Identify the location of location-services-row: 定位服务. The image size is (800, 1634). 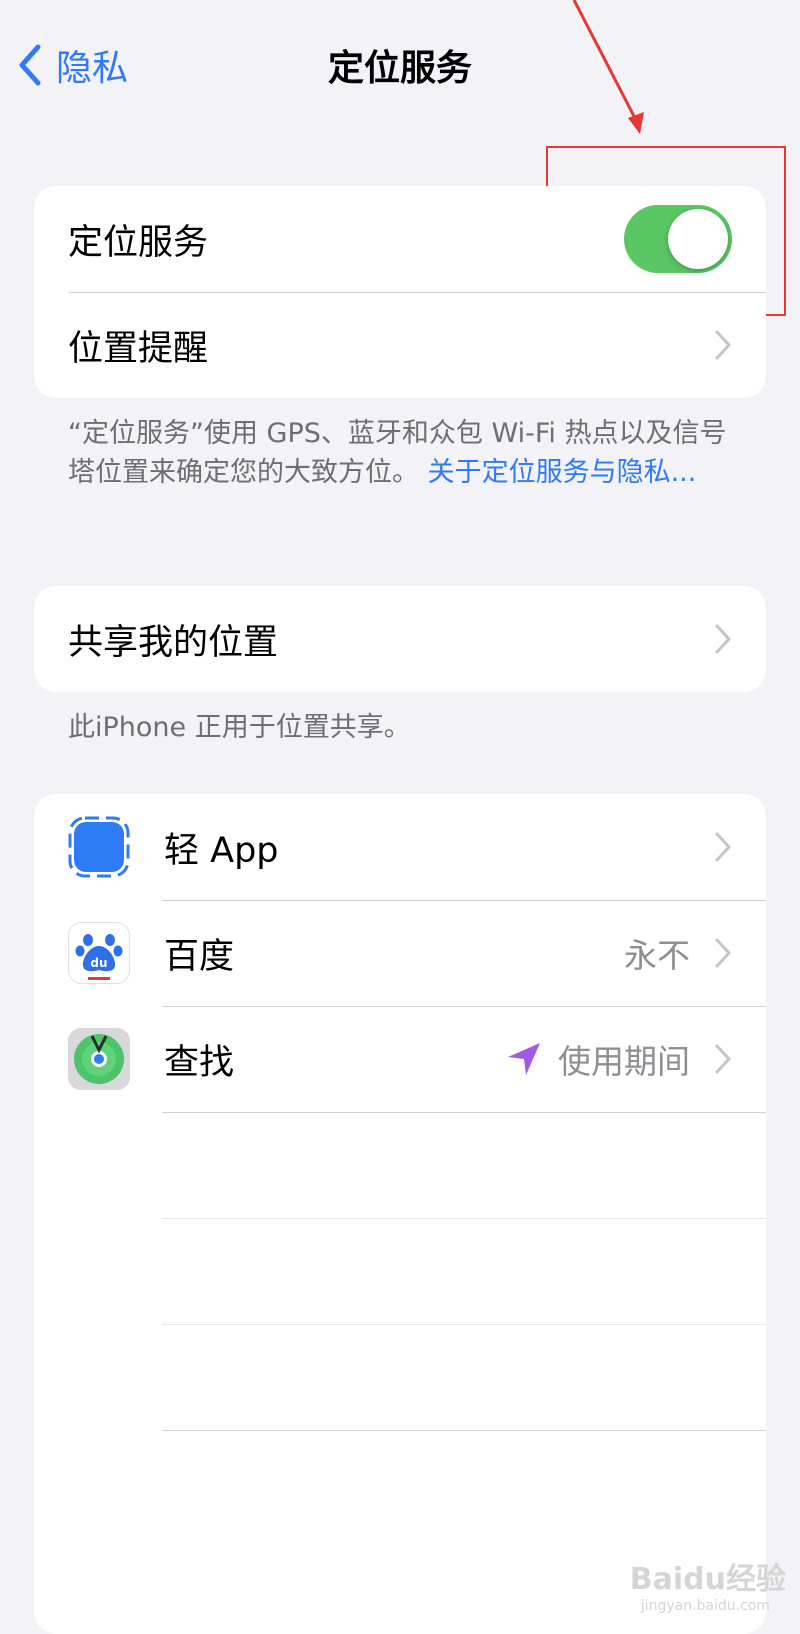
(400, 239).